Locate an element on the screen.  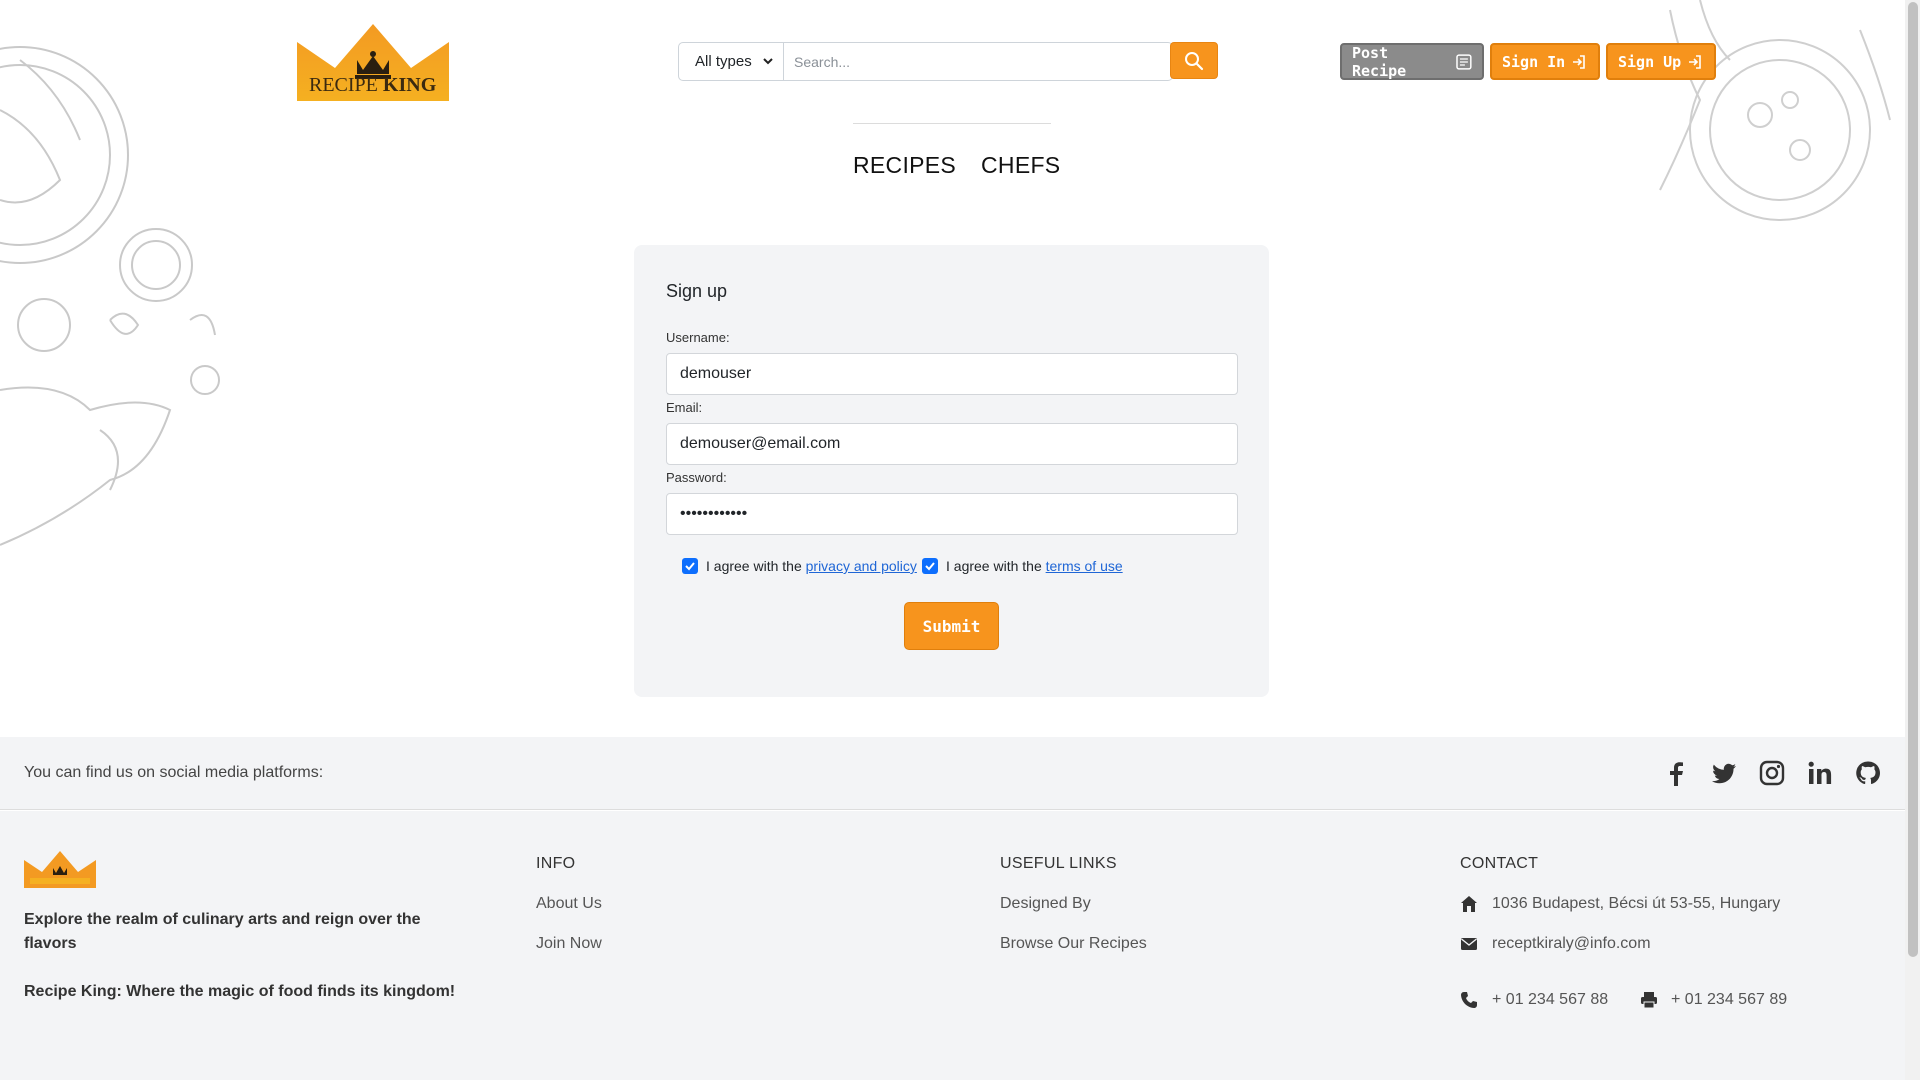
twitter-icon is located at coordinates (1724, 773).